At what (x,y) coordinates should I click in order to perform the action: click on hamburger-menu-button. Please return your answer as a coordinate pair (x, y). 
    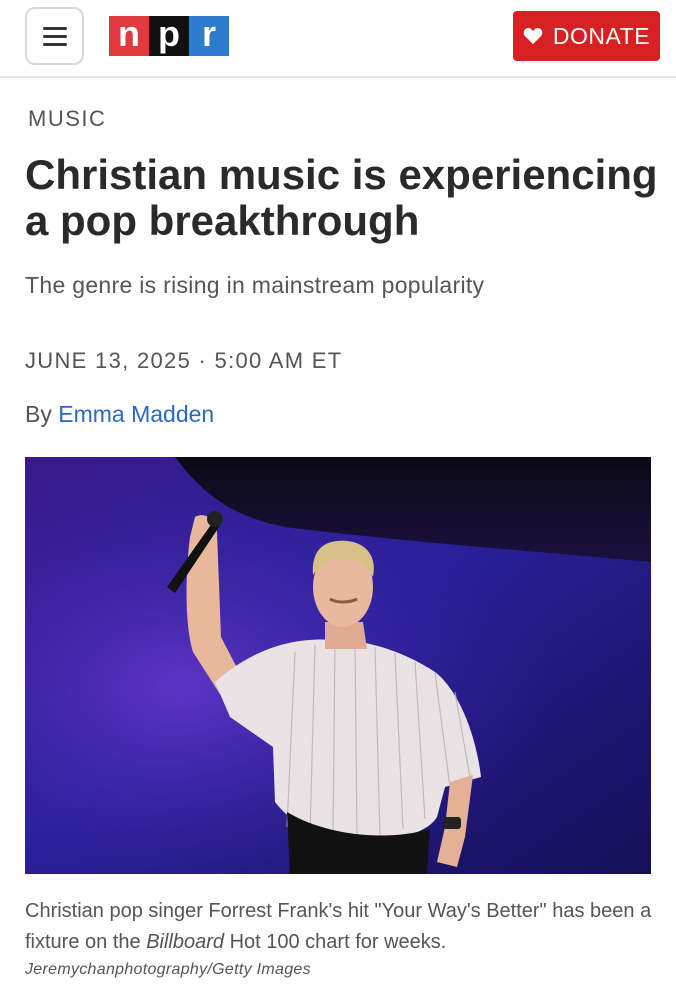
    Looking at the image, I should click on (54, 36).